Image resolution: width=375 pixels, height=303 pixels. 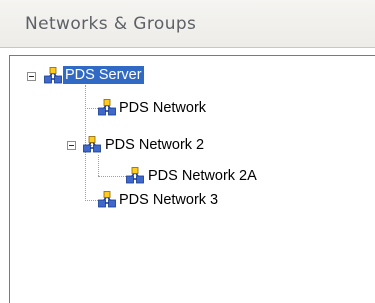 What do you see at coordinates (202, 176) in the screenshot?
I see `tree-node-pds-network-2a: PDS Network 2A` at bounding box center [202, 176].